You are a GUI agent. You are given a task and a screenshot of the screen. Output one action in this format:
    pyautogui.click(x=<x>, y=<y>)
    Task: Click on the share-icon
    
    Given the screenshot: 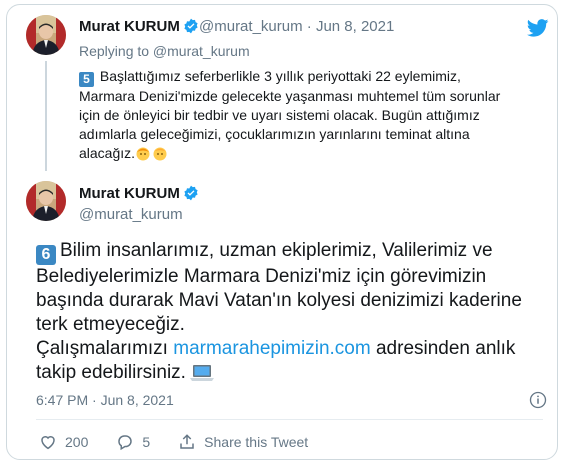 What is the action you would take?
    pyautogui.click(x=187, y=441)
    